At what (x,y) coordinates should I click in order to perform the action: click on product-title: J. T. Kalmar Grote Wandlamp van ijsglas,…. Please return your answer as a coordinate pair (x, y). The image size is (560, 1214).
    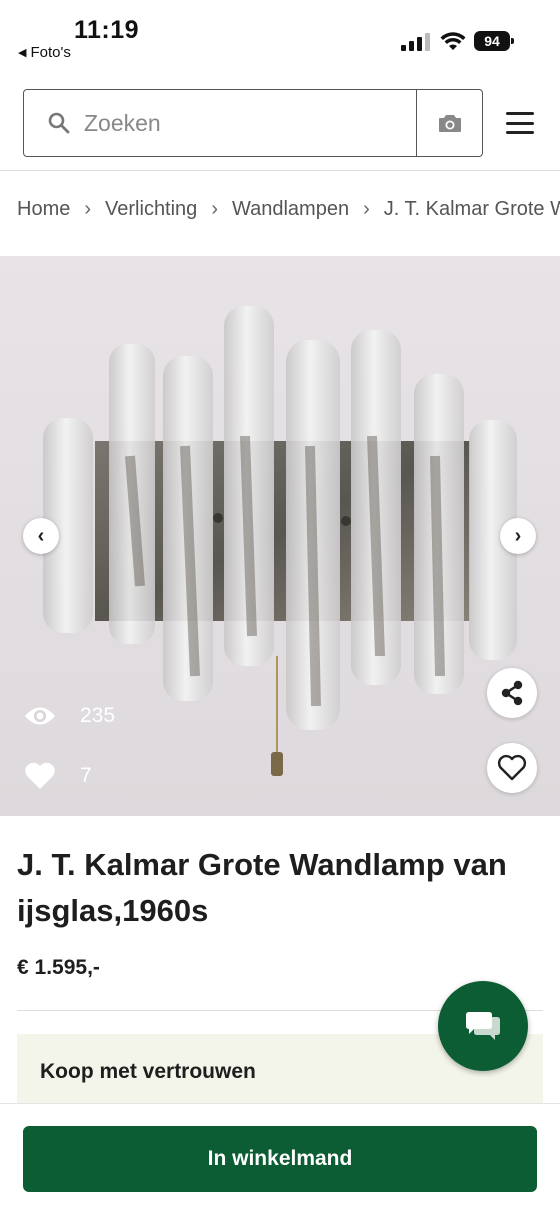
    Looking at the image, I should click on (262, 887).